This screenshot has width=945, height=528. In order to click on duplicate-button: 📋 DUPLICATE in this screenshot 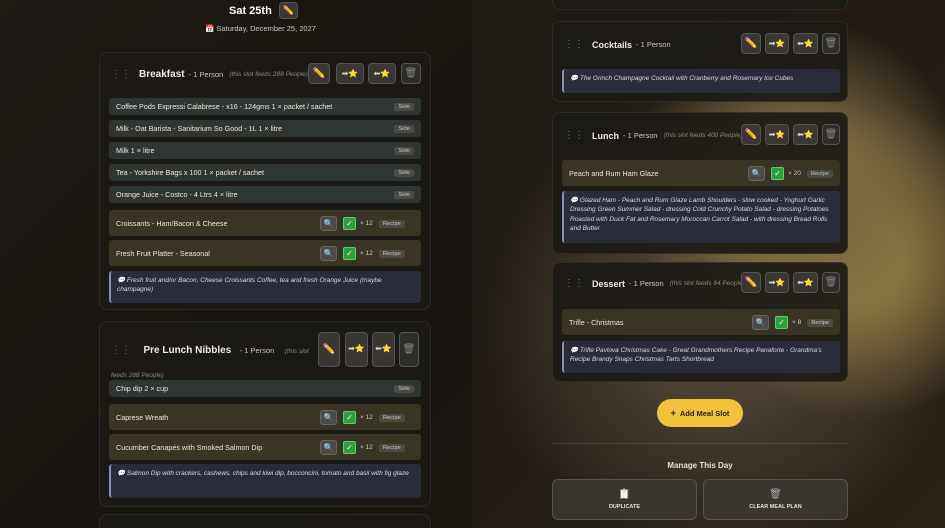, I will do `click(624, 499)`.